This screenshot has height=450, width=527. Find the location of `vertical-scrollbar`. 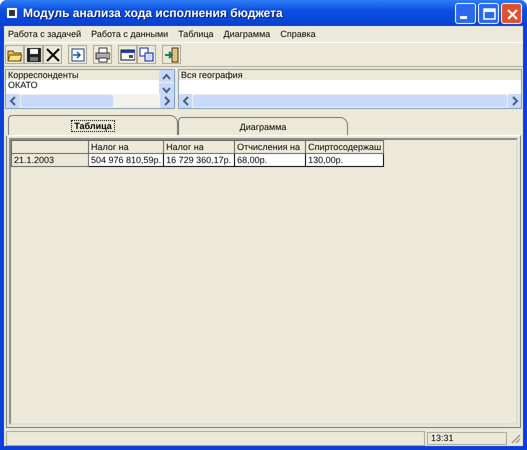

vertical-scrollbar is located at coordinates (166, 82).